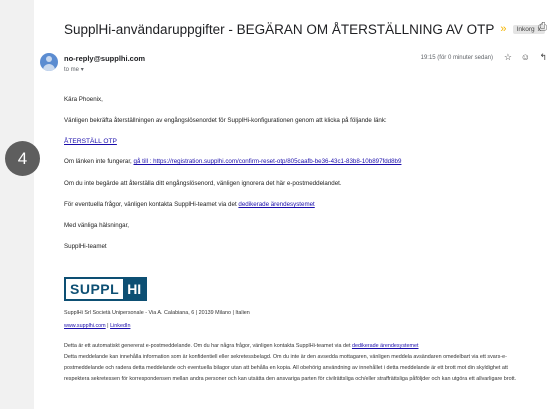 The height and width of the screenshot is (409, 549). I want to click on recipient-label: to me, so click(72, 70).